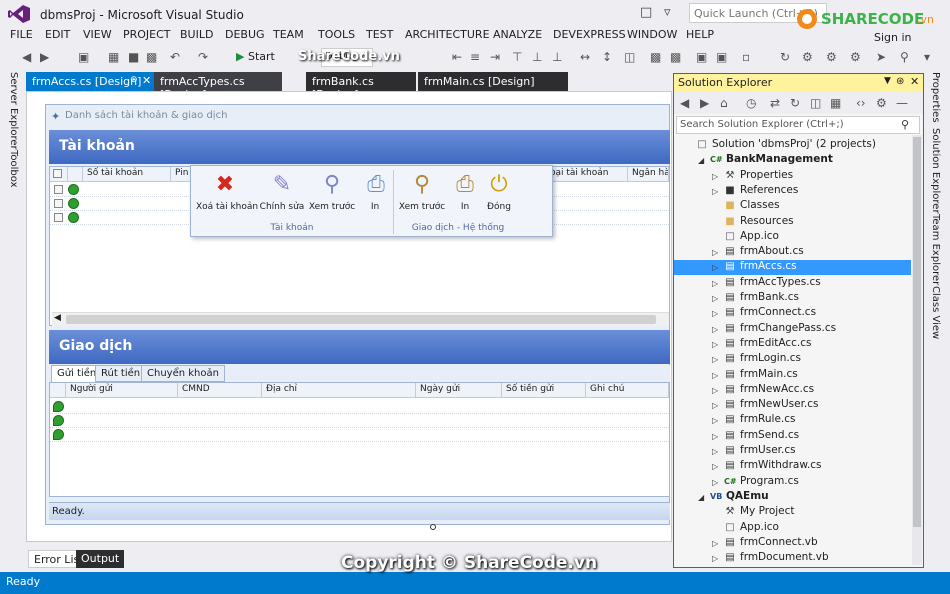 The image size is (950, 594). Describe the element at coordinates (433, 527) in the screenshot. I see `resize-handle` at that location.